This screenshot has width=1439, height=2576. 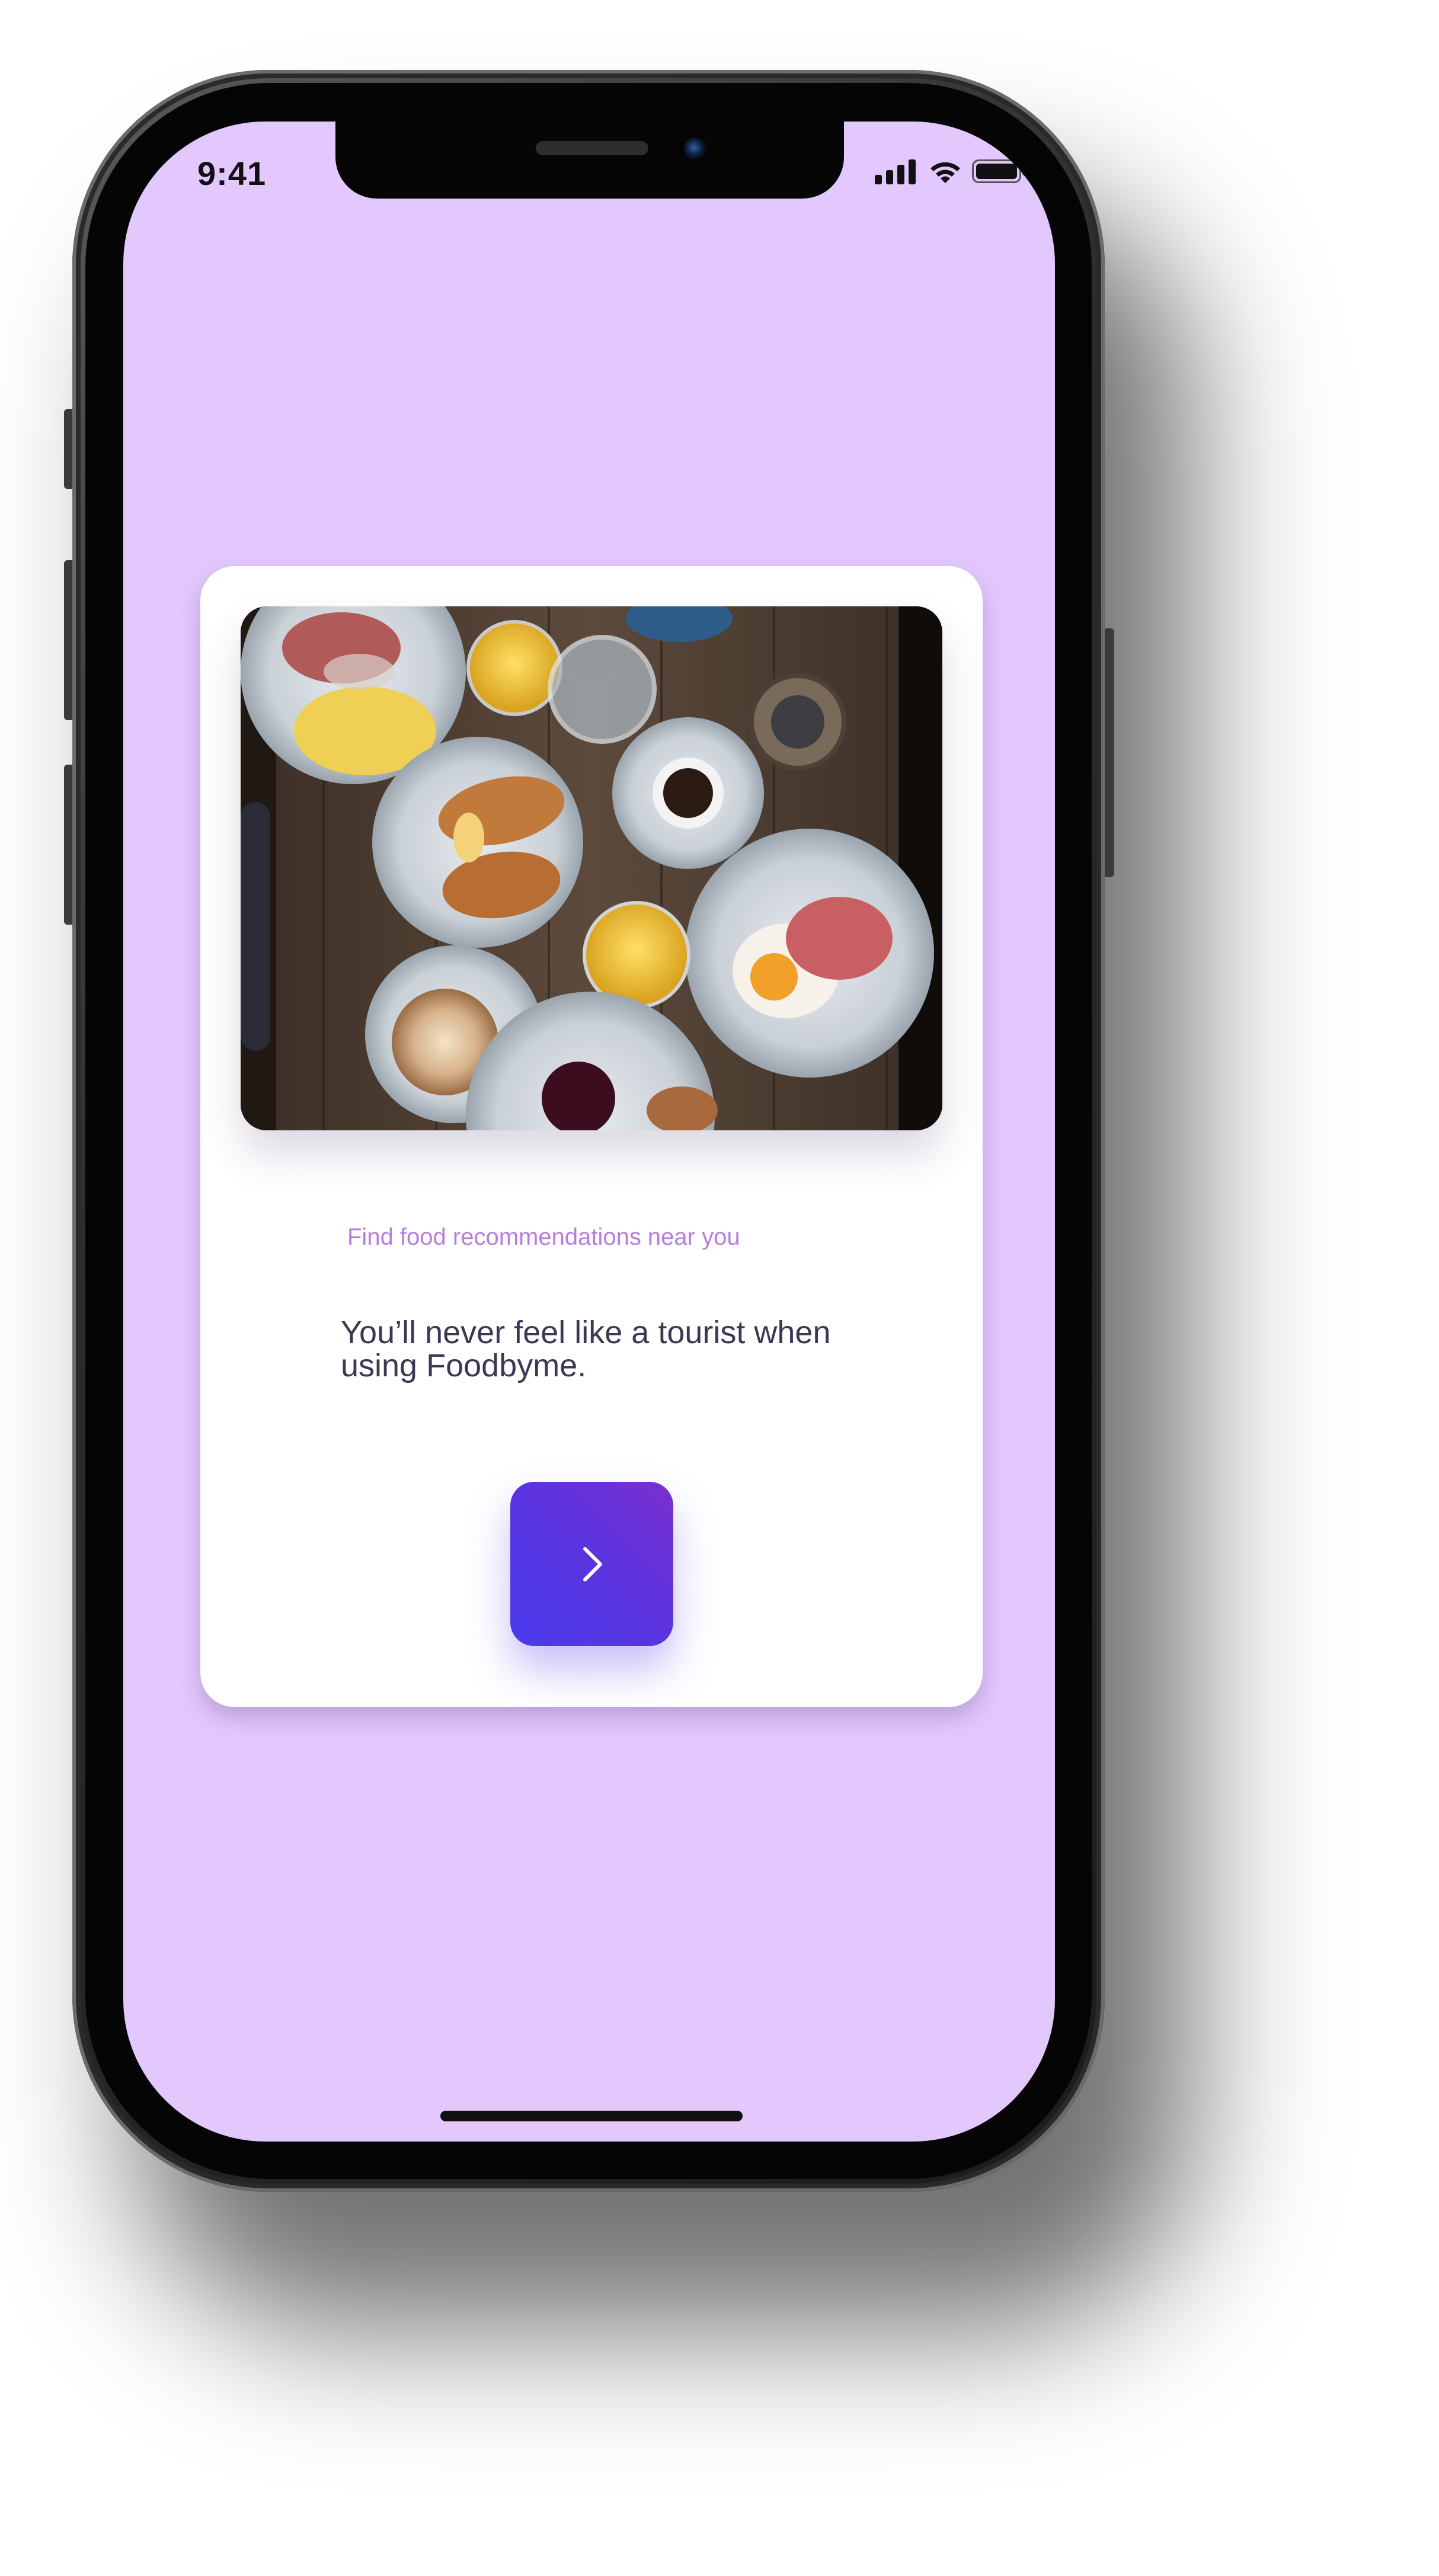 I want to click on speaker-grille, so click(x=592, y=148).